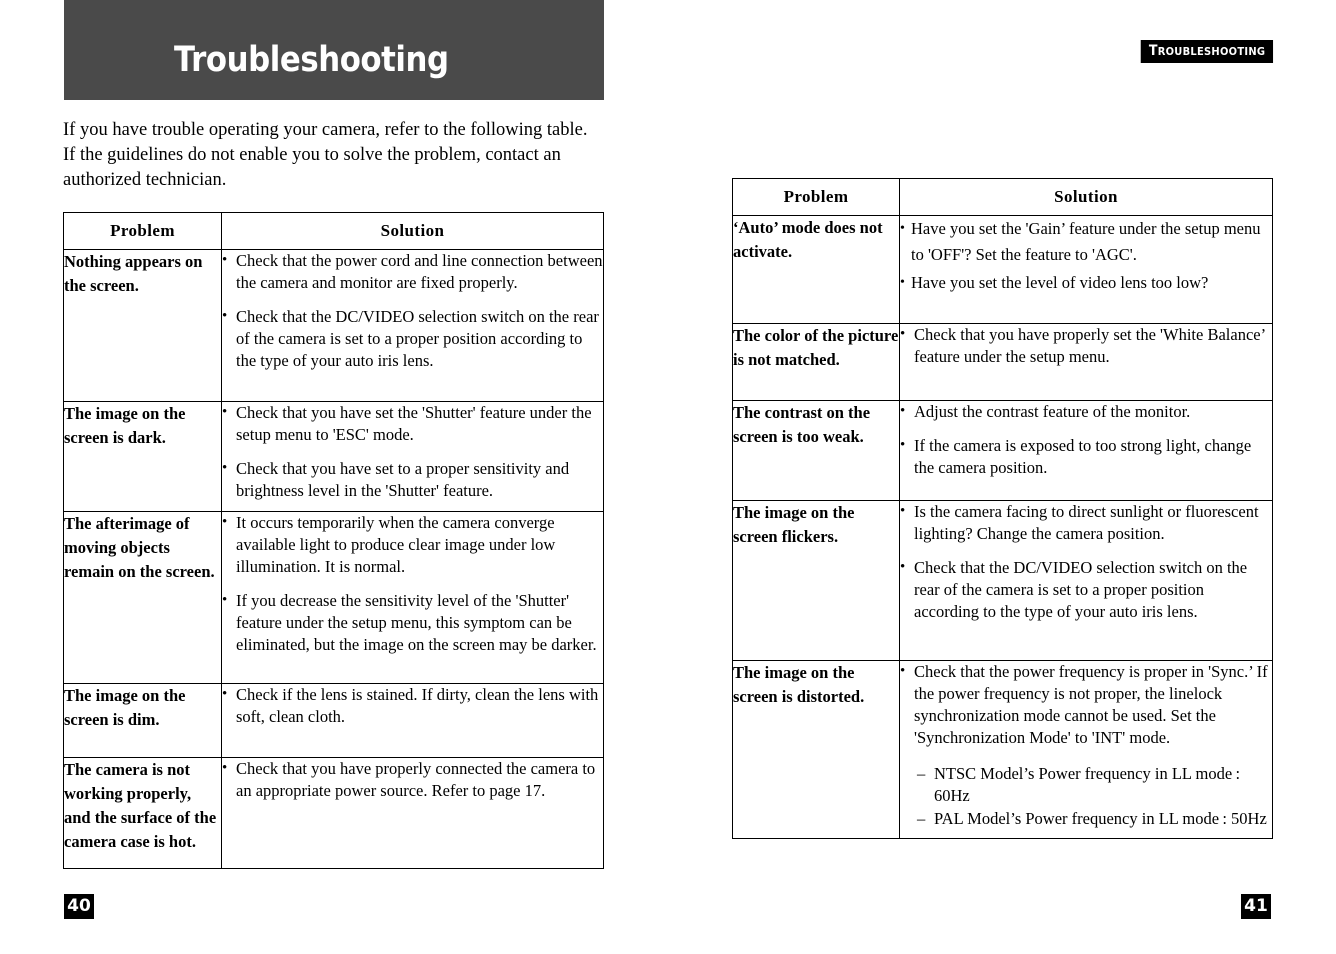 The width and height of the screenshot is (1336, 954). What do you see at coordinates (142, 720) in the screenshot?
I see `problem-cell: The image on the screen is dim.` at bounding box center [142, 720].